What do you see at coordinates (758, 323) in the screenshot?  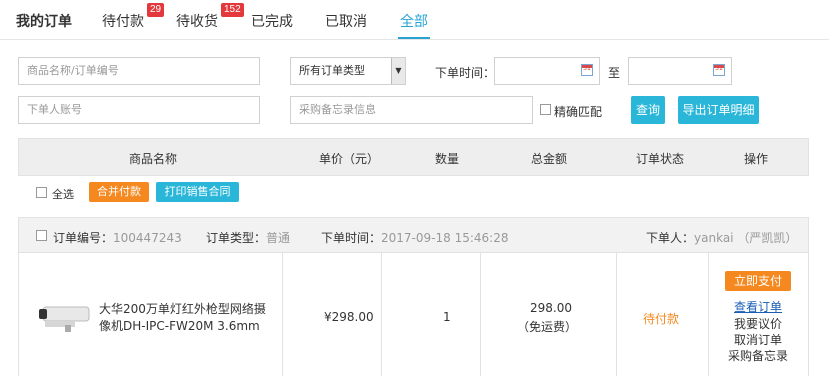 I see `negotiate-price-link: 我要议价` at bounding box center [758, 323].